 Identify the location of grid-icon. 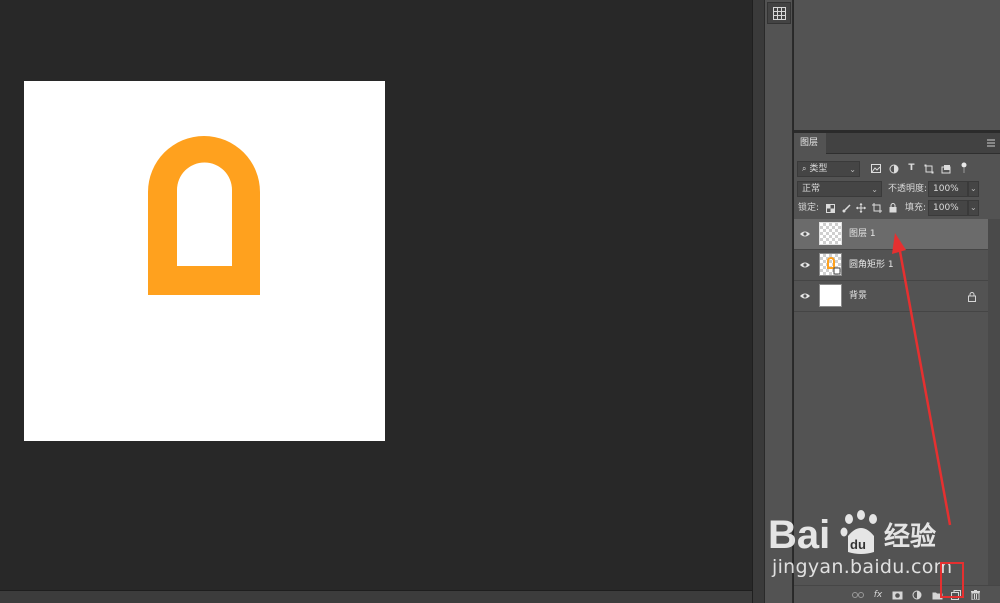
(779, 13).